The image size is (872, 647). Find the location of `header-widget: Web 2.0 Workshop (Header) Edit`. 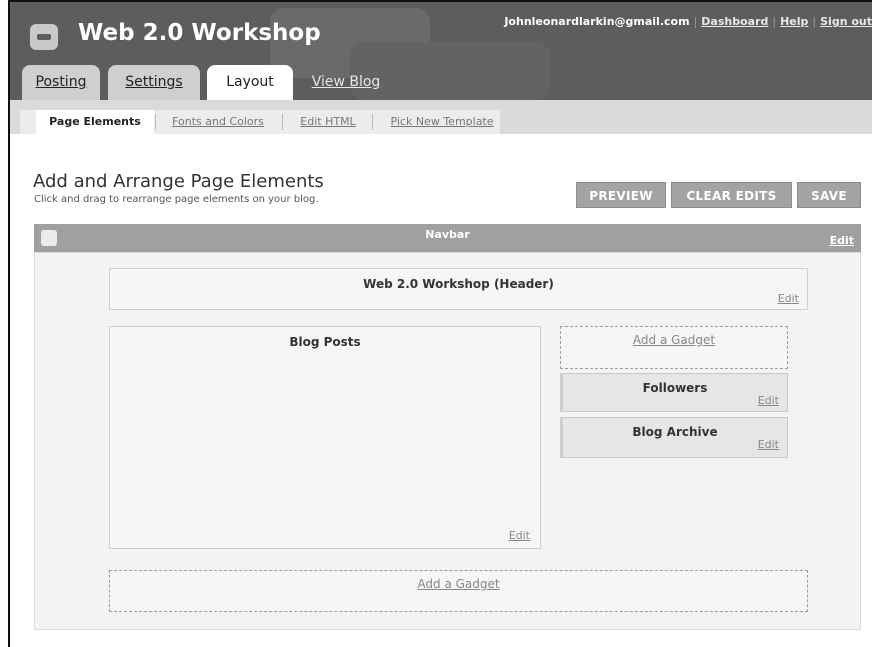

header-widget: Web 2.0 Workshop (Header) Edit is located at coordinates (458, 289).